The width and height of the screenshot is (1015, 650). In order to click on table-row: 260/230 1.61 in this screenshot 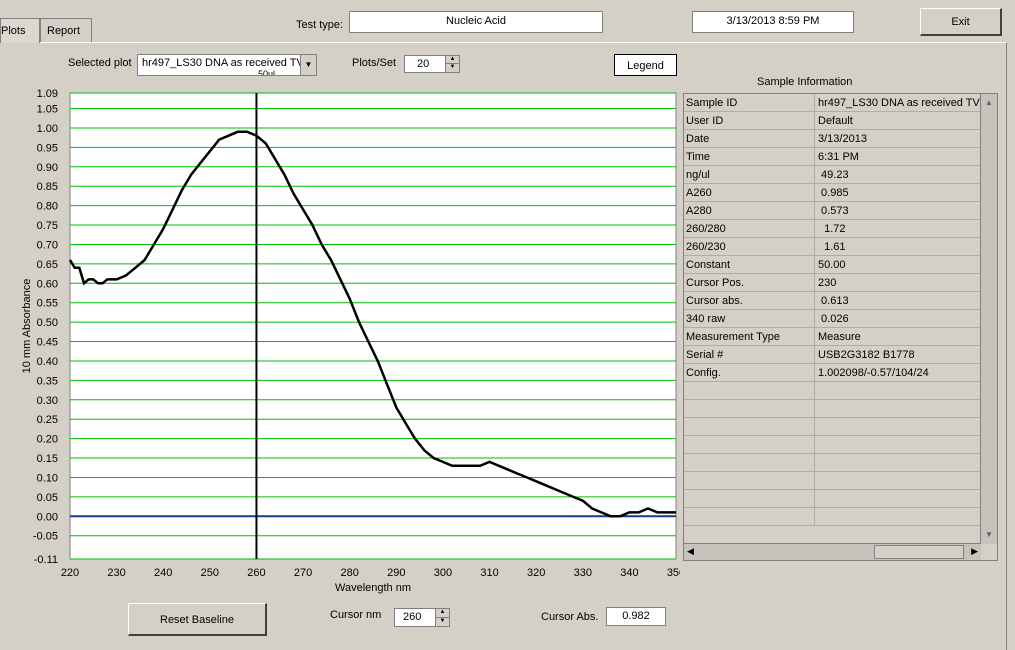, I will do `click(832, 247)`.